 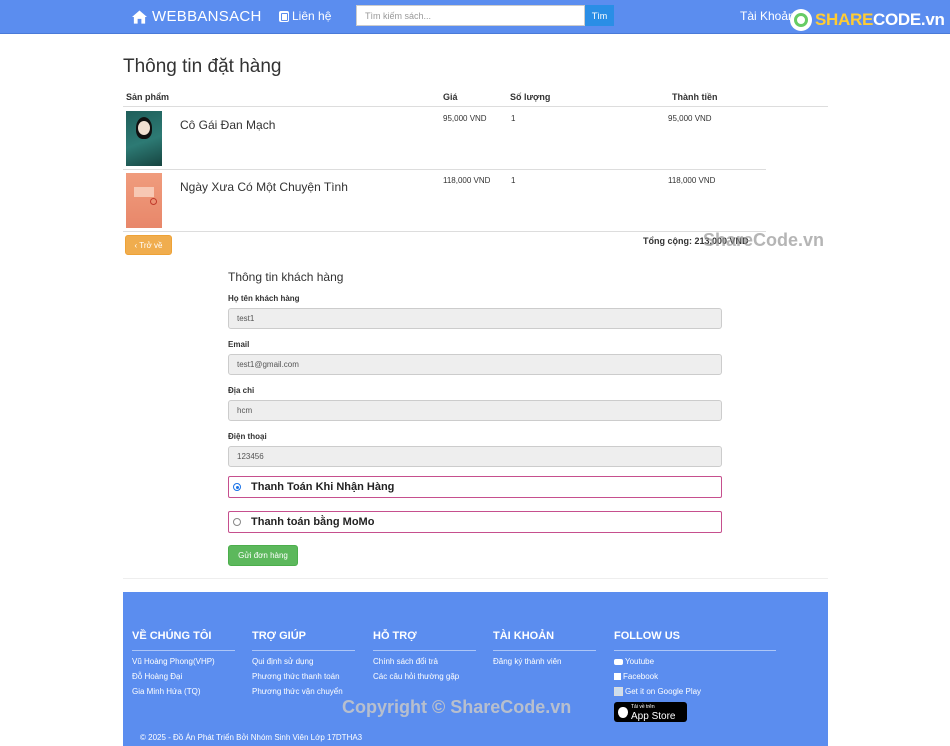 I want to click on product-name: Cô Gái Đan Mạch, so click(x=227, y=125).